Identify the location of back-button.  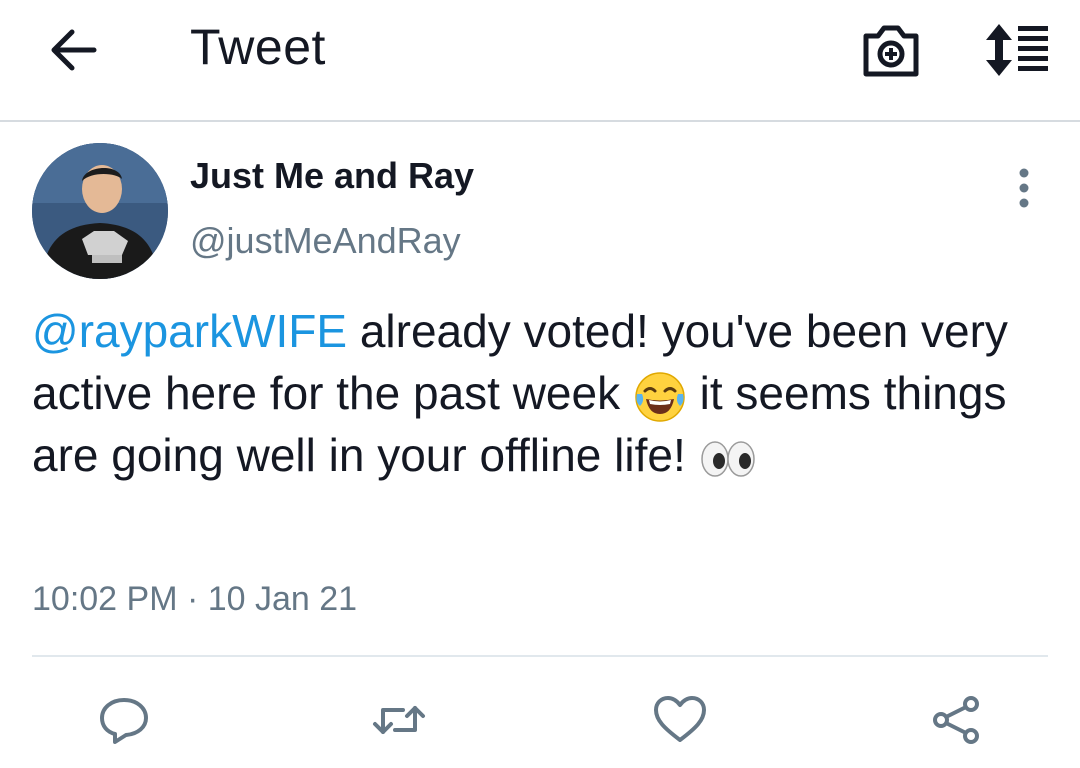
(74, 50).